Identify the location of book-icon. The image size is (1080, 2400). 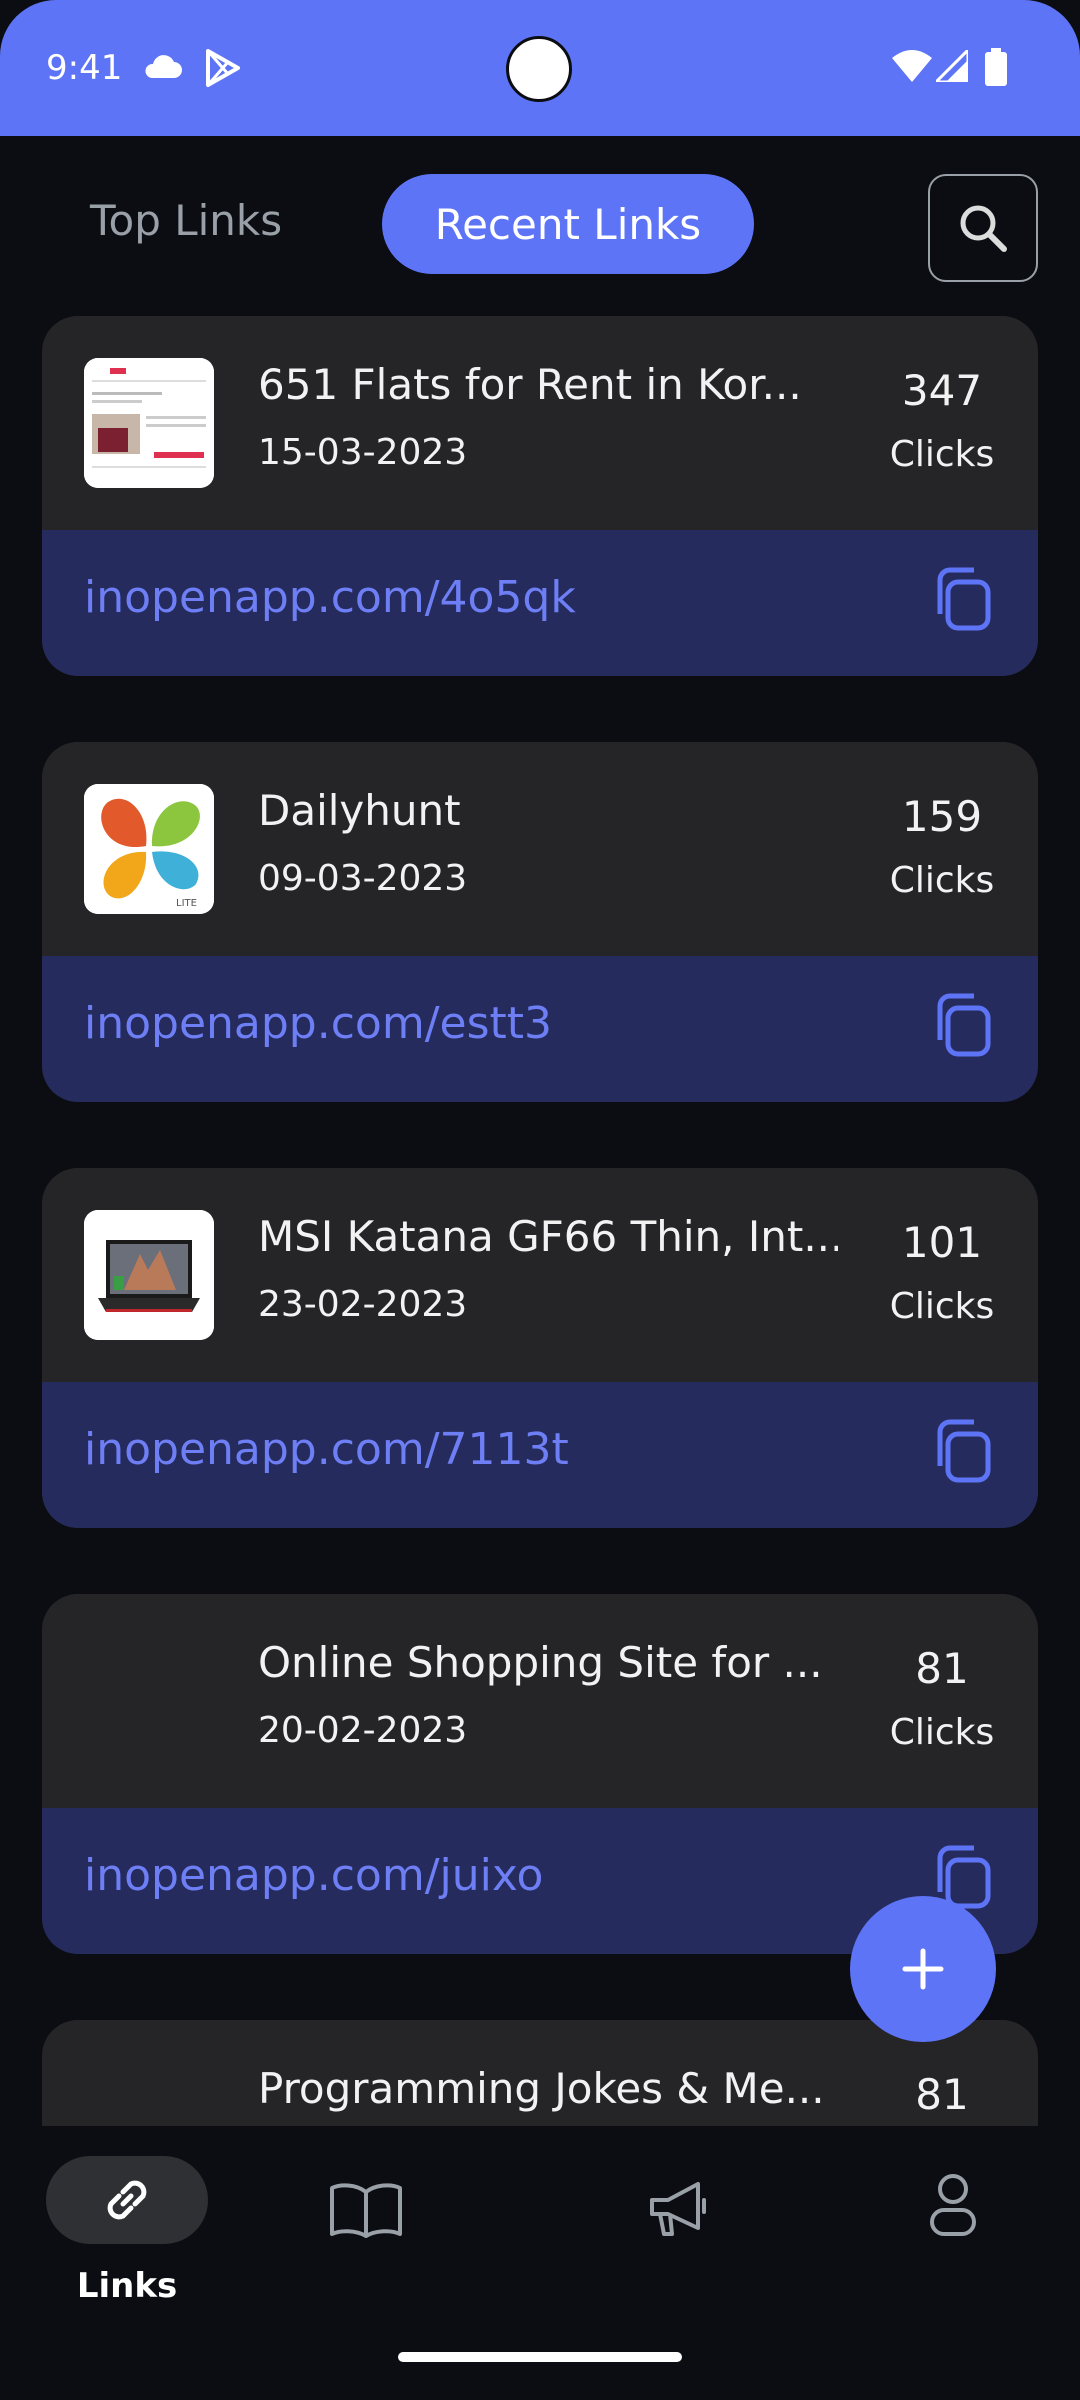
(366, 2210).